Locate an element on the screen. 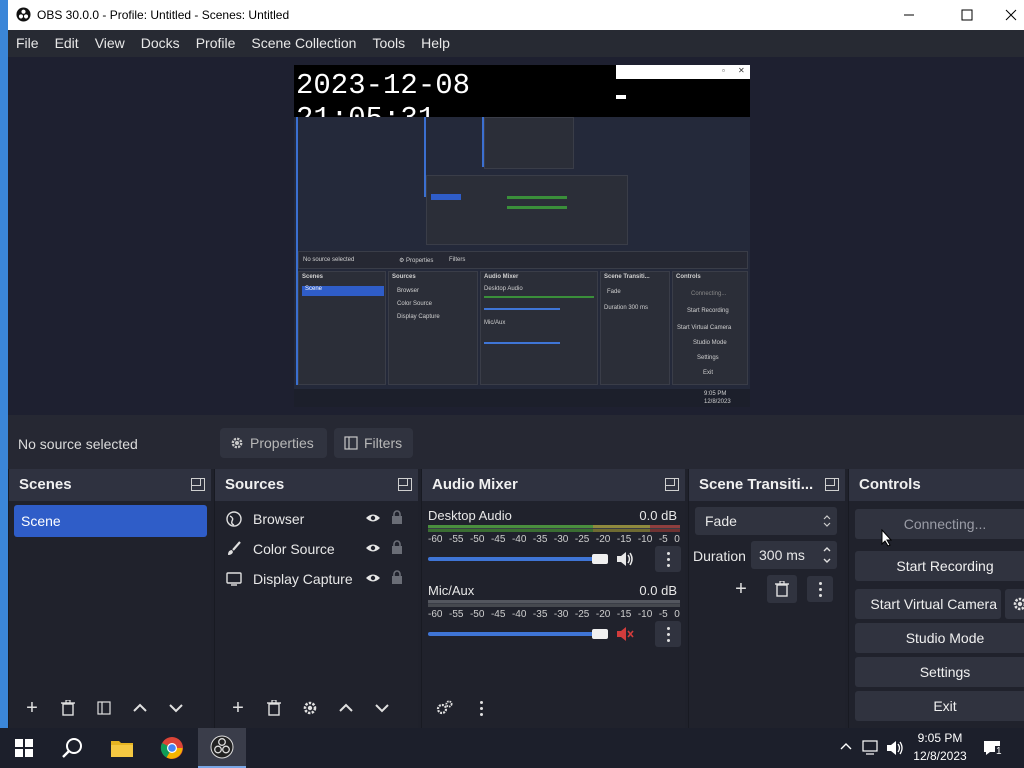 This screenshot has height=768, width=1024. filters-button: Filters is located at coordinates (373, 443).